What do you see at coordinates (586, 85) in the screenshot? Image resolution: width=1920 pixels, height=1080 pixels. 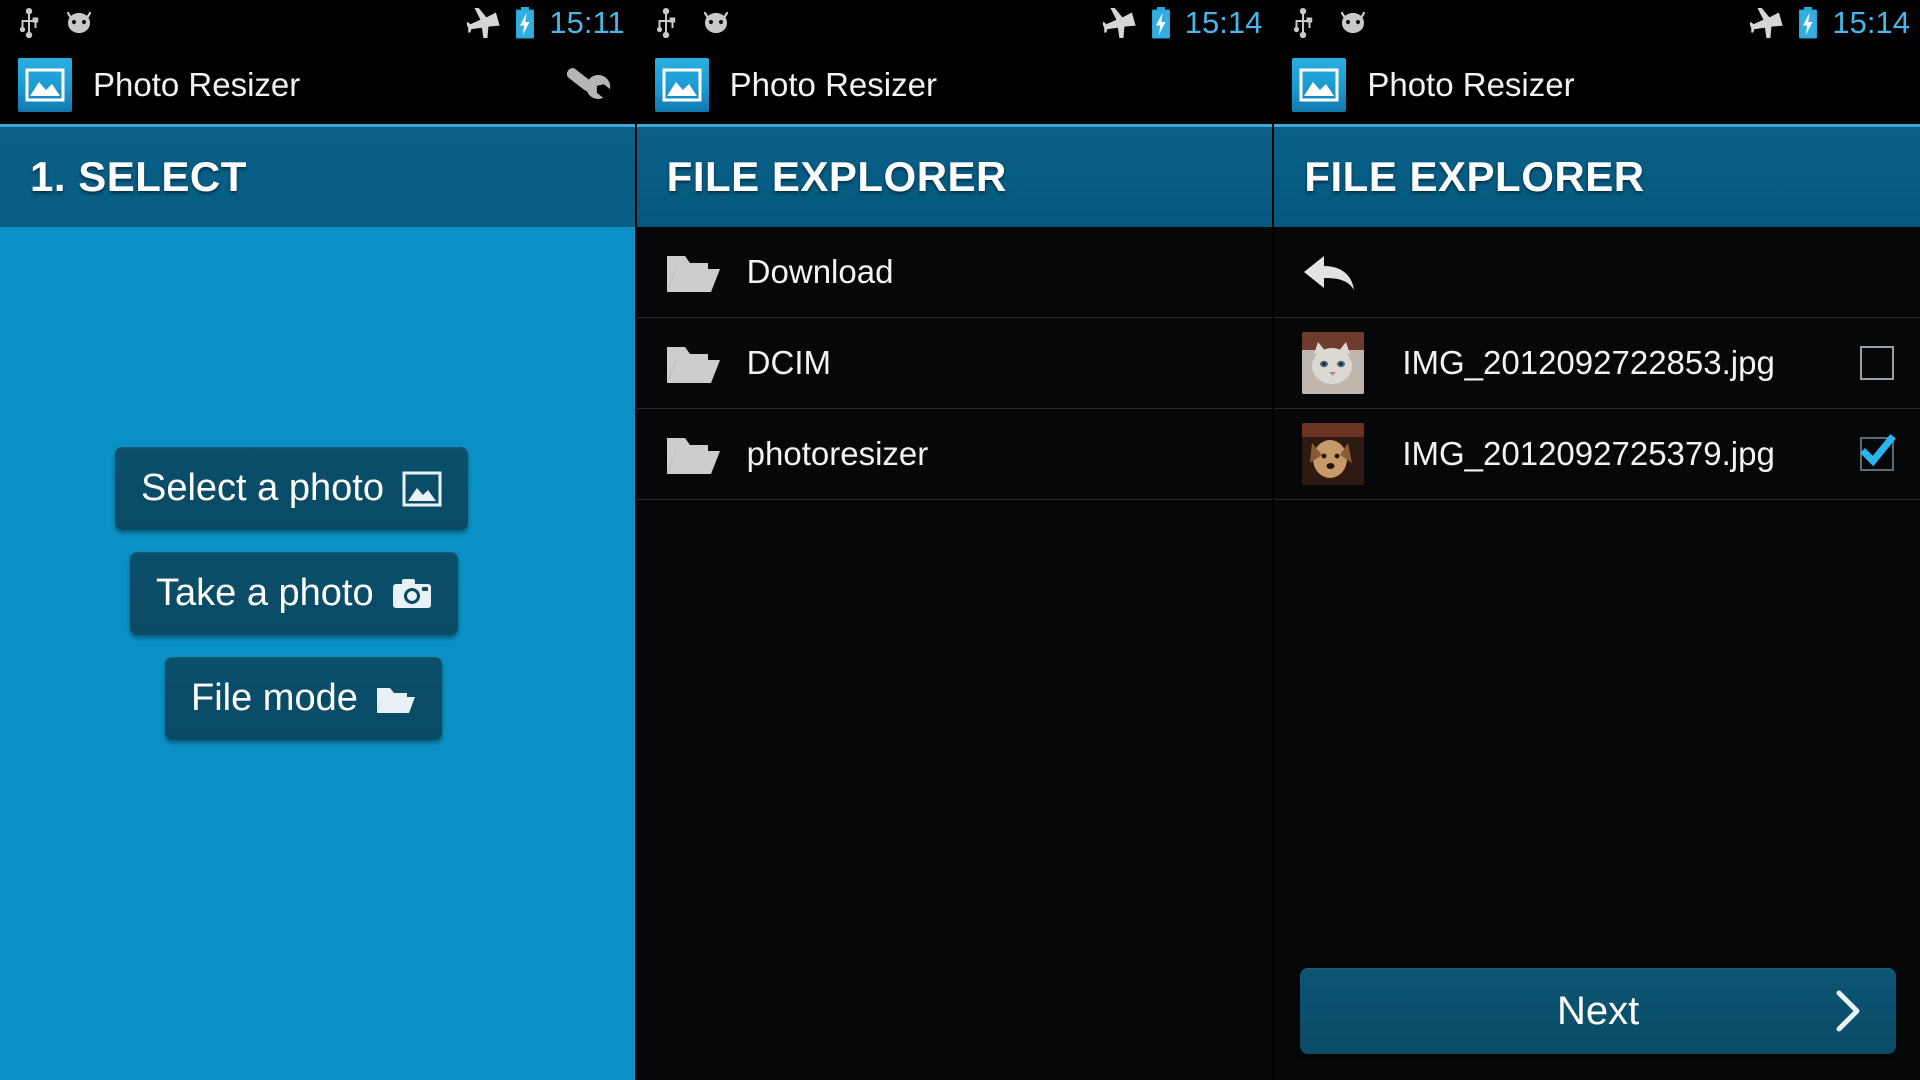 I see `wrench-icon` at bounding box center [586, 85].